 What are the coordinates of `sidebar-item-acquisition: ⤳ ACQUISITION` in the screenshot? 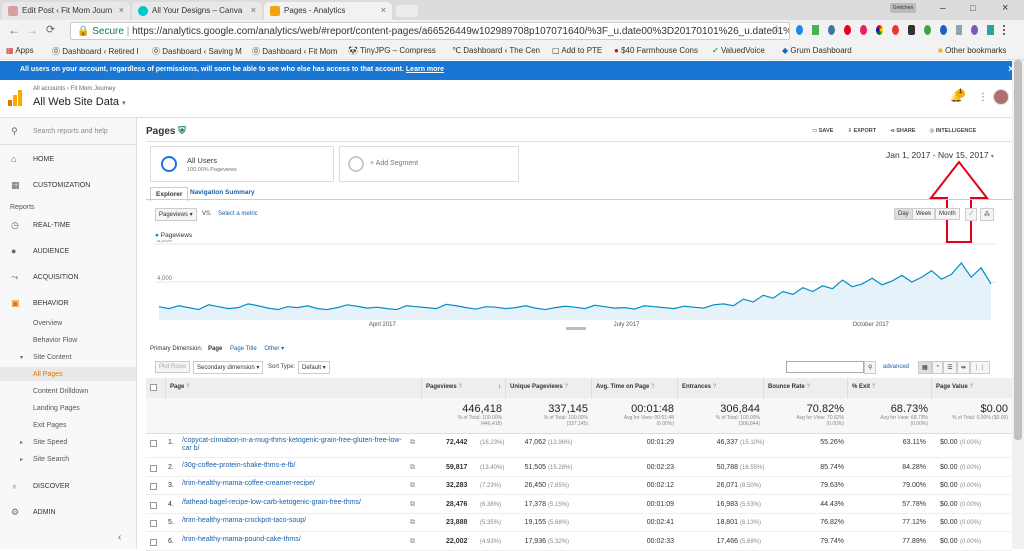 It's located at (68, 279).